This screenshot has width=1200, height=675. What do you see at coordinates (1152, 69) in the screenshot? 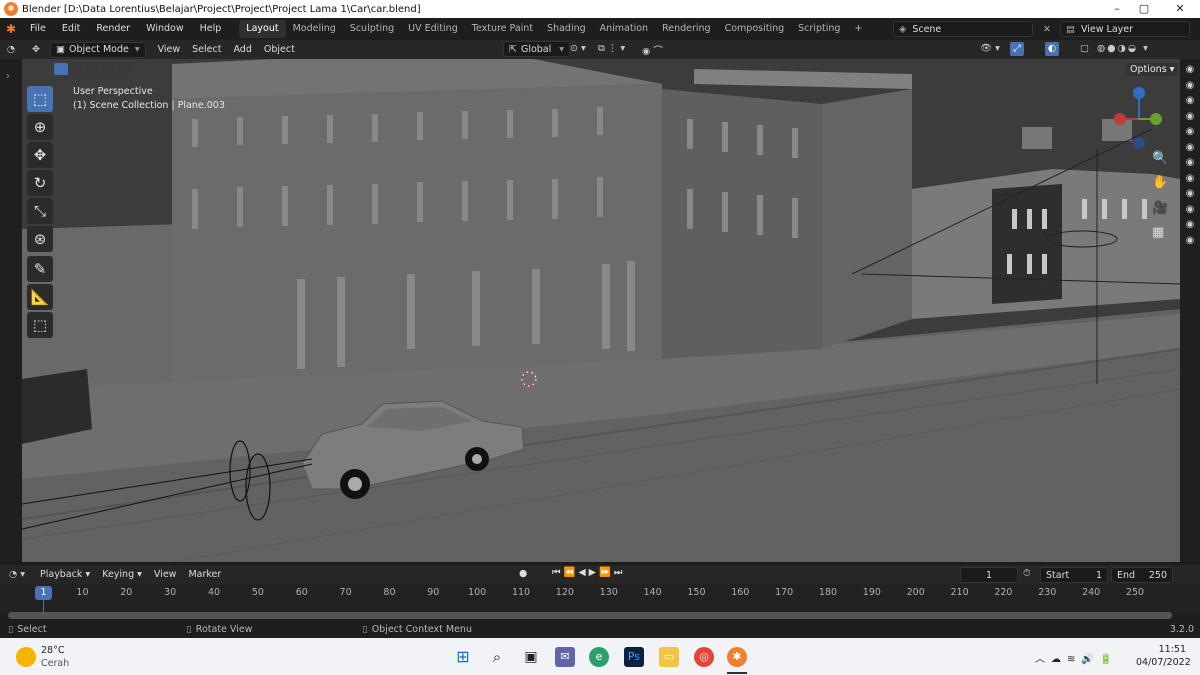
I see `options-dropdown: Options ▾` at bounding box center [1152, 69].